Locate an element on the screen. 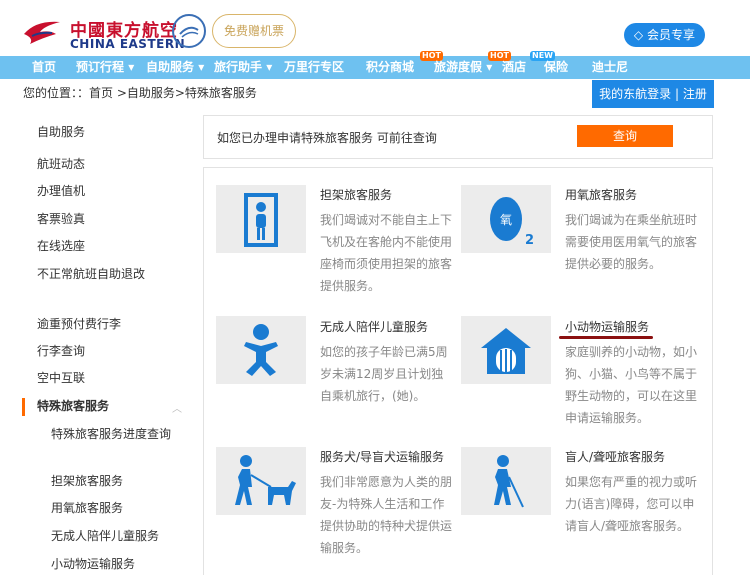 The height and width of the screenshot is (575, 750). sidebar-sub-pet-transport: 小动物运输服务 is located at coordinates (113, 564).